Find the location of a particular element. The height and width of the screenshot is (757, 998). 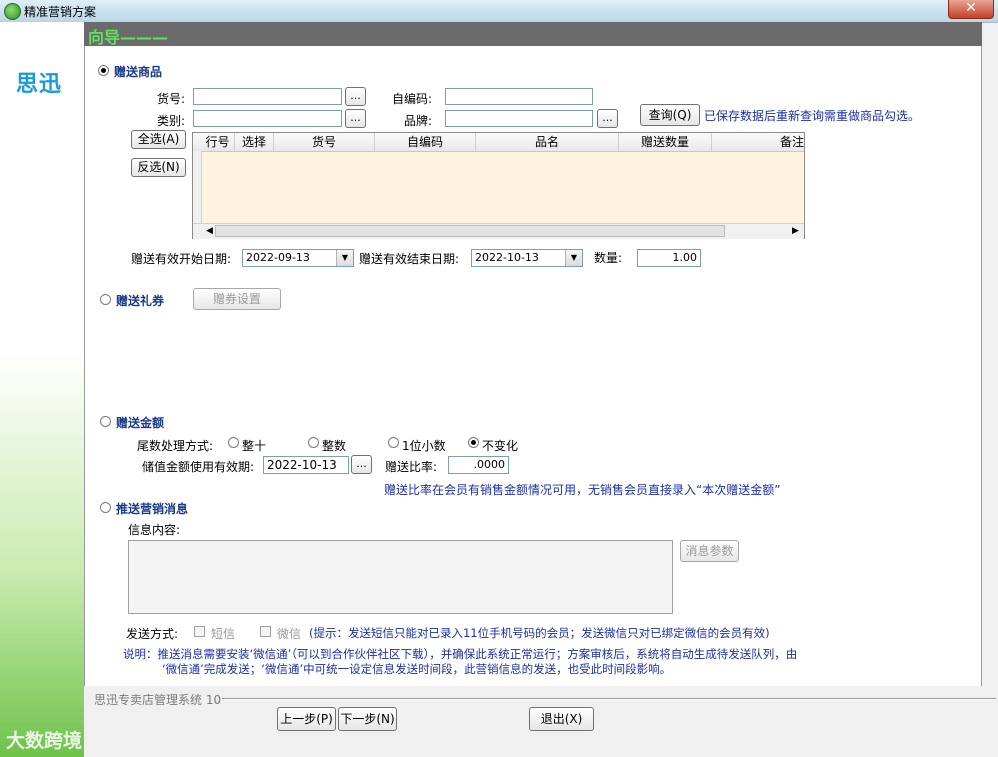

end-date-picker: 2022-10-13 ▼ is located at coordinates (527, 258).